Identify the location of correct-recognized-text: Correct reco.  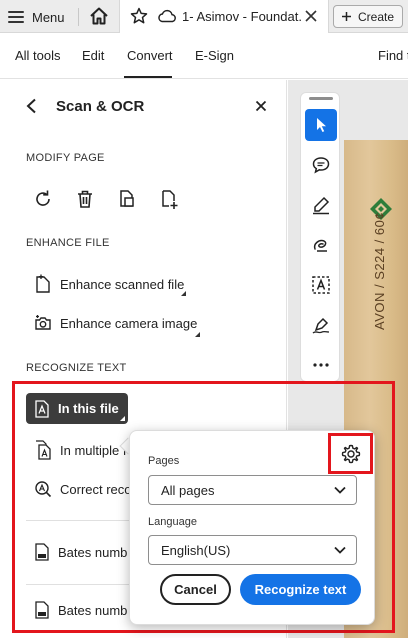
(83, 489).